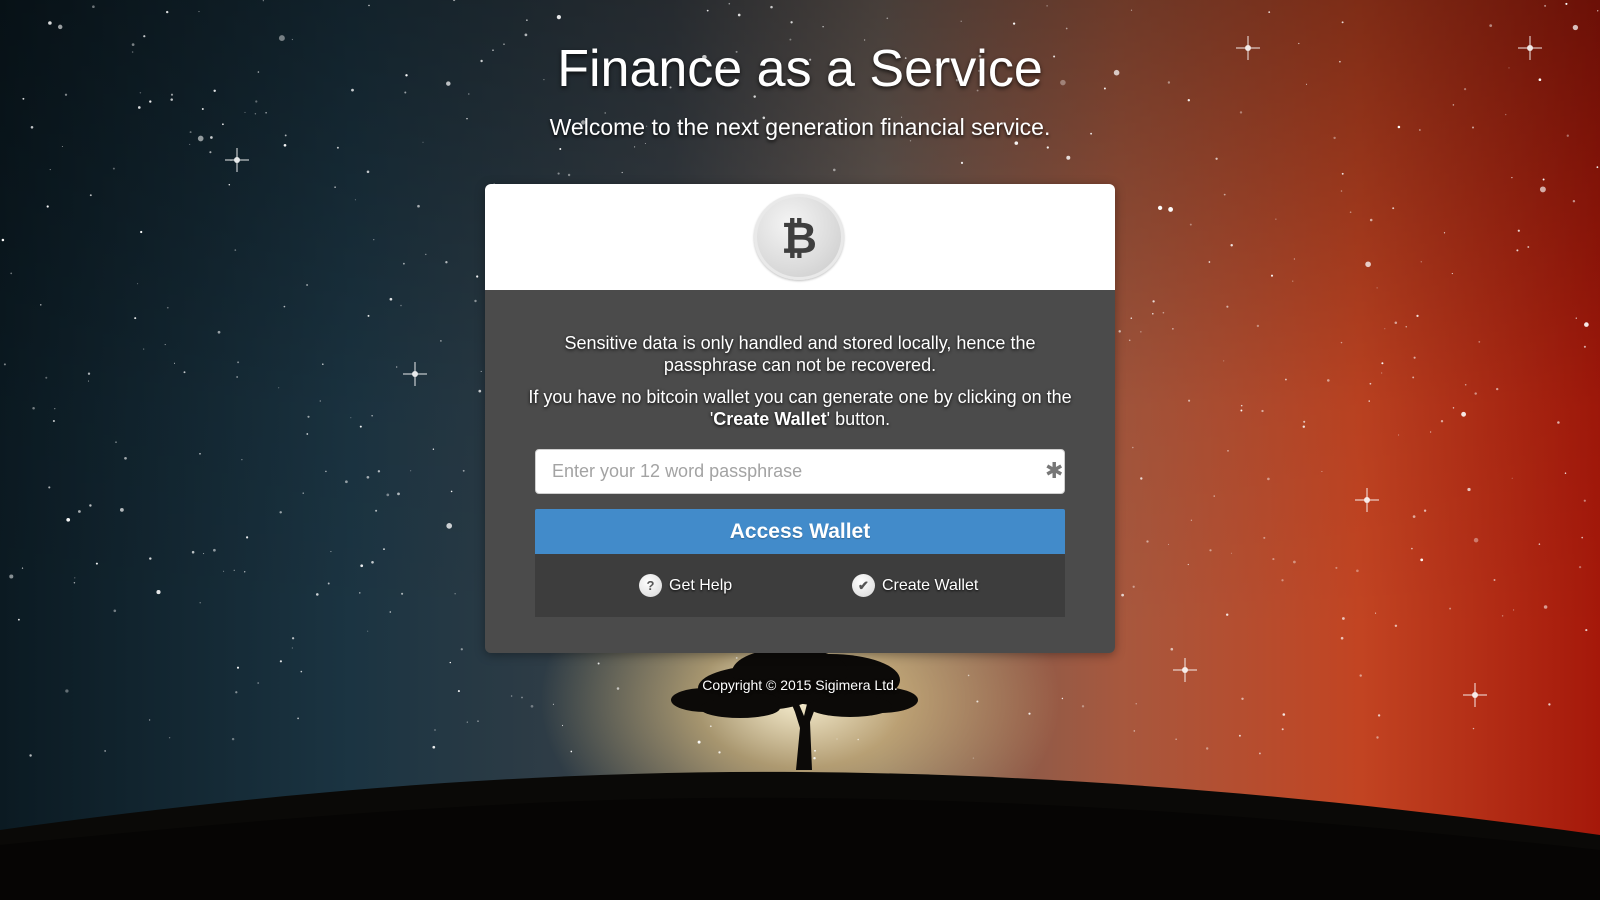  I want to click on secondary-actions: ? Get Help ✔ Create Wallet, so click(800, 585).